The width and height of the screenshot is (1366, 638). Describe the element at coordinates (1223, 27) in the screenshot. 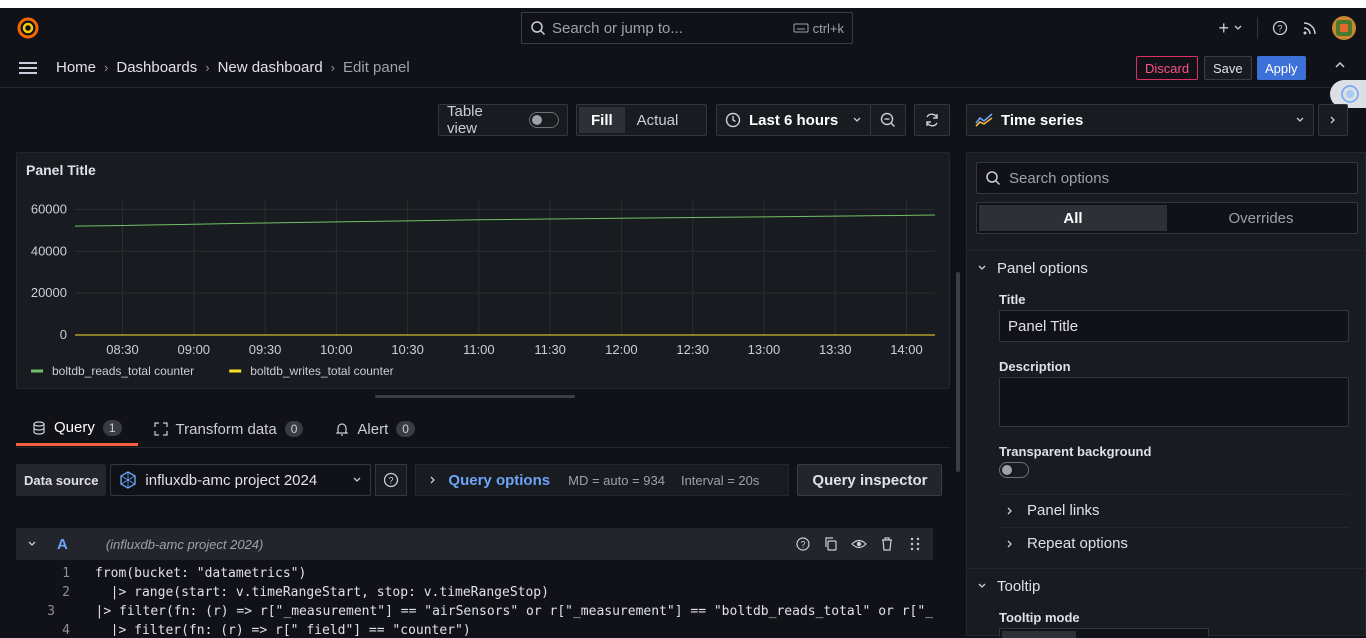

I see `plus-icon: +` at that location.